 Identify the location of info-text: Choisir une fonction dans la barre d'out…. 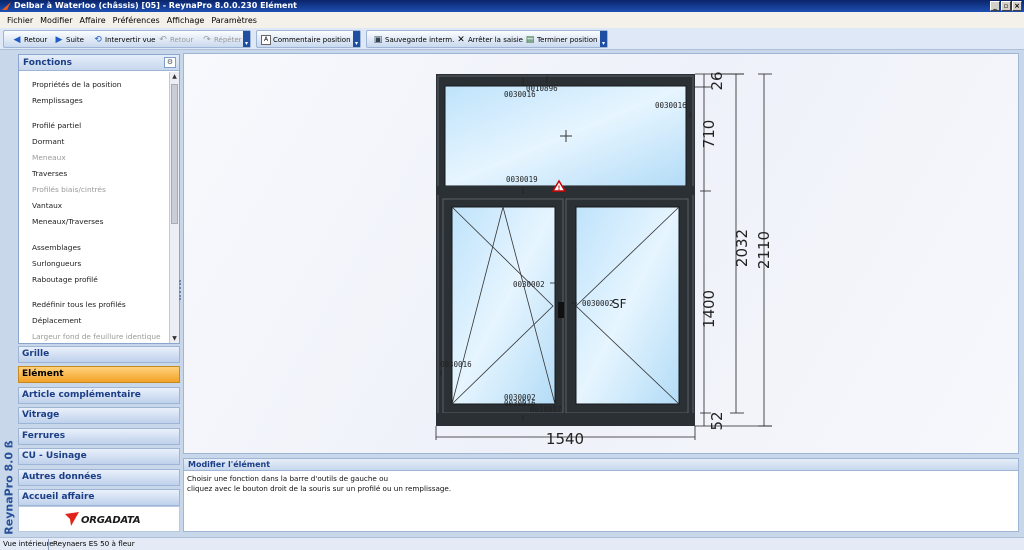
(601, 483).